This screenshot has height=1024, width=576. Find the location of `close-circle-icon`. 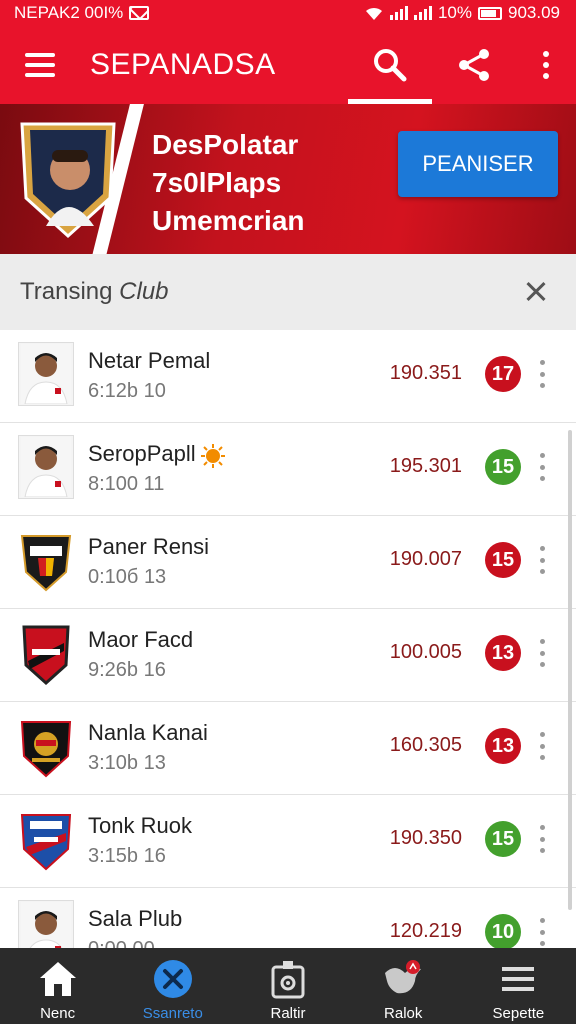

close-circle-icon is located at coordinates (173, 979).